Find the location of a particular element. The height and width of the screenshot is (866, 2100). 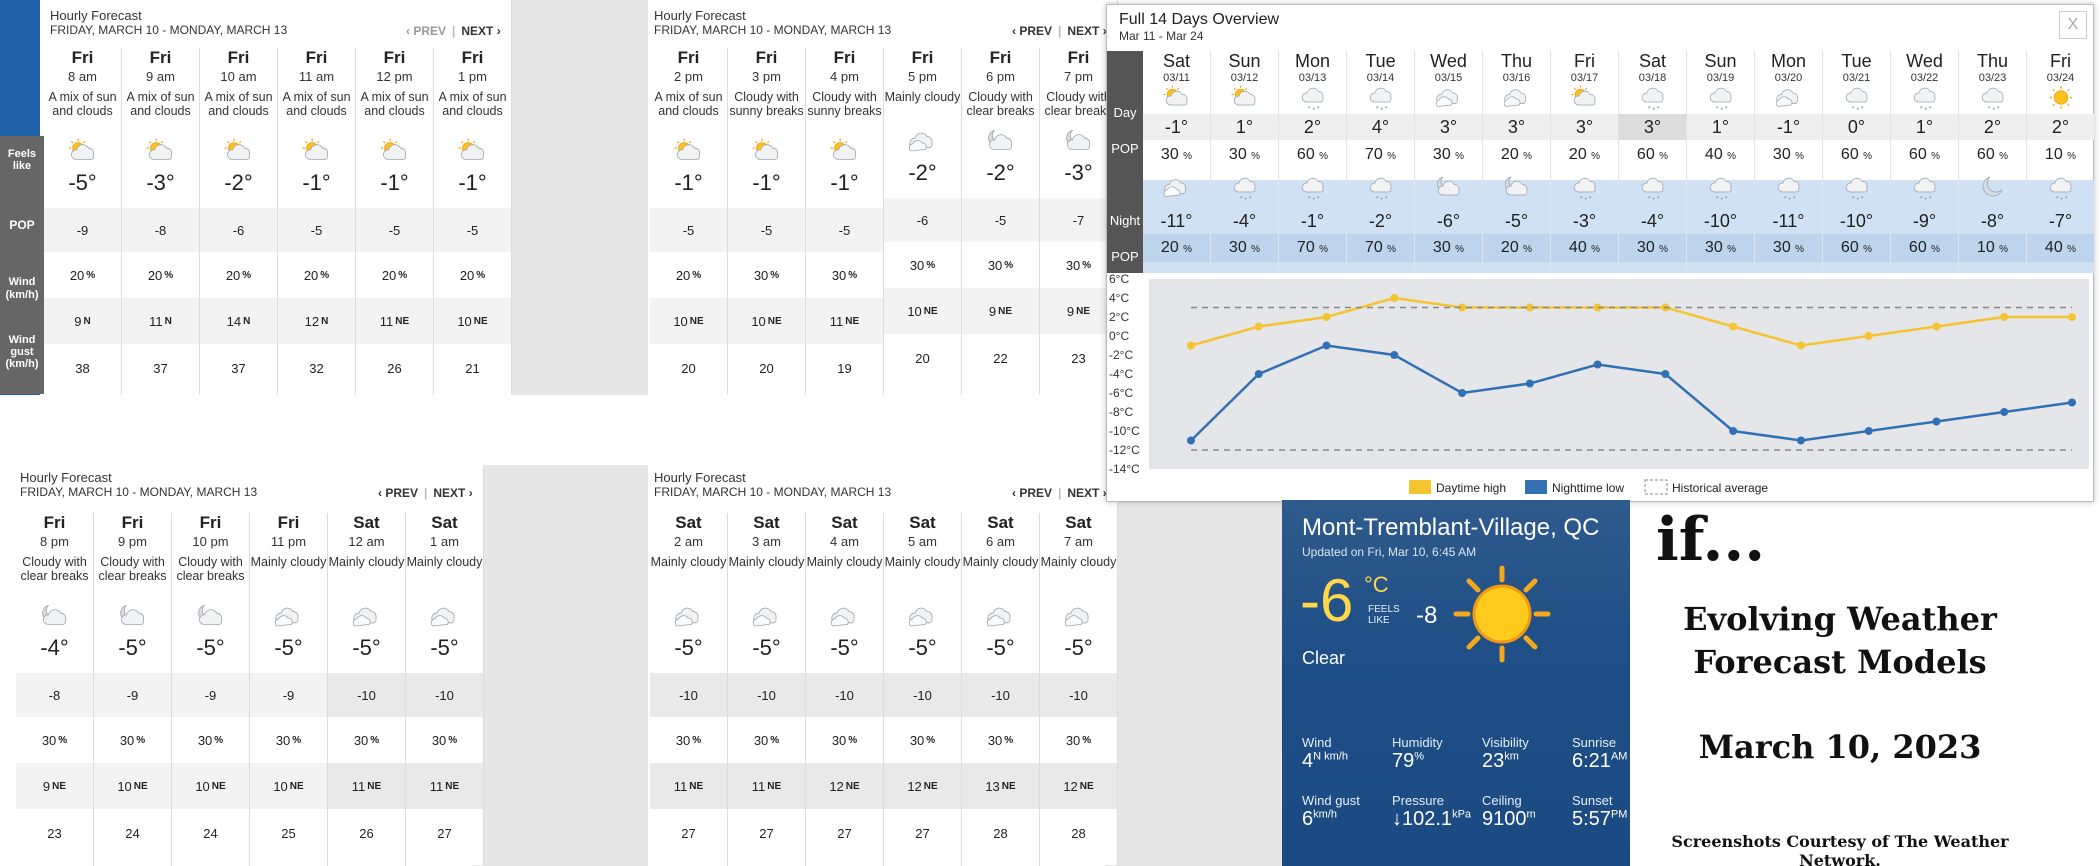

wind-gust-value: 27 is located at coordinates (766, 833).